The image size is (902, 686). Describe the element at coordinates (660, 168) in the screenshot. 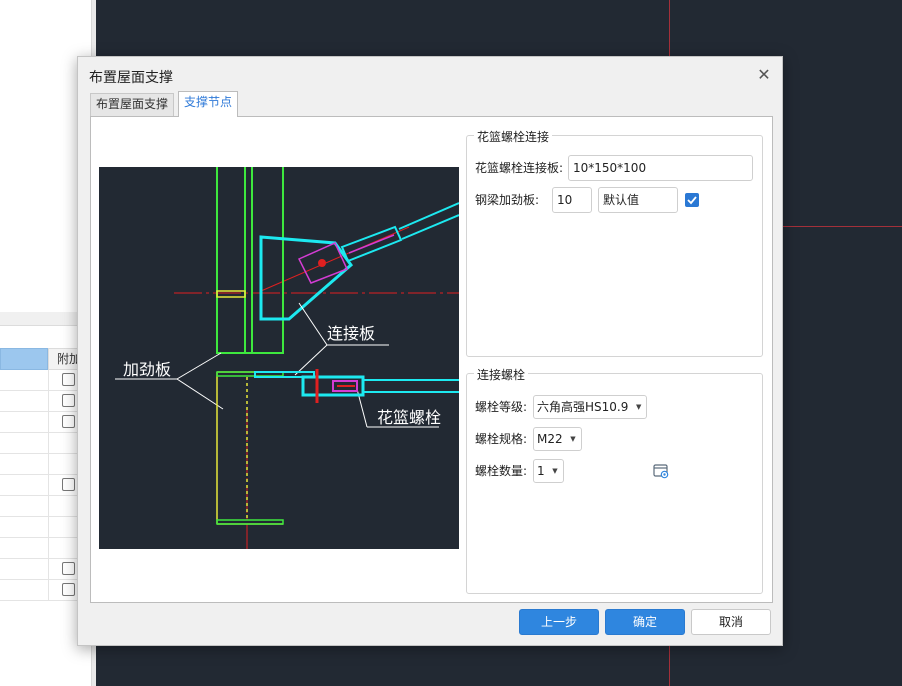

I see `plate-size-input` at that location.